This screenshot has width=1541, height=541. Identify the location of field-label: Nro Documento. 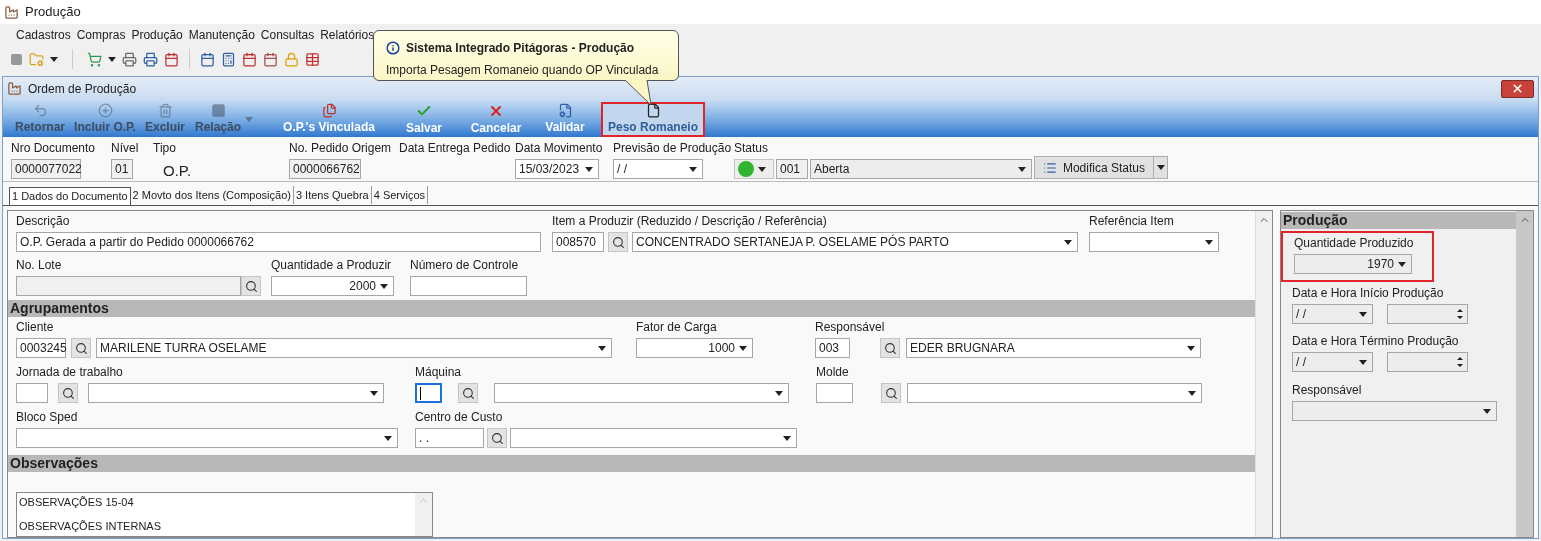
(54, 148).